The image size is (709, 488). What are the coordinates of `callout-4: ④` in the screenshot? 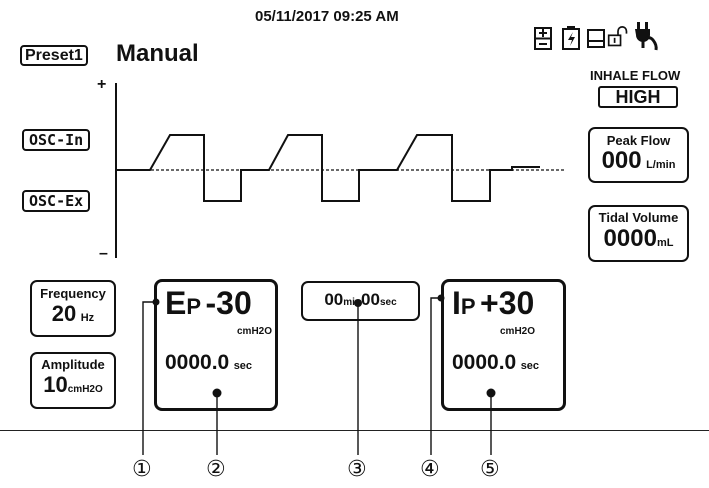 It's located at (430, 469).